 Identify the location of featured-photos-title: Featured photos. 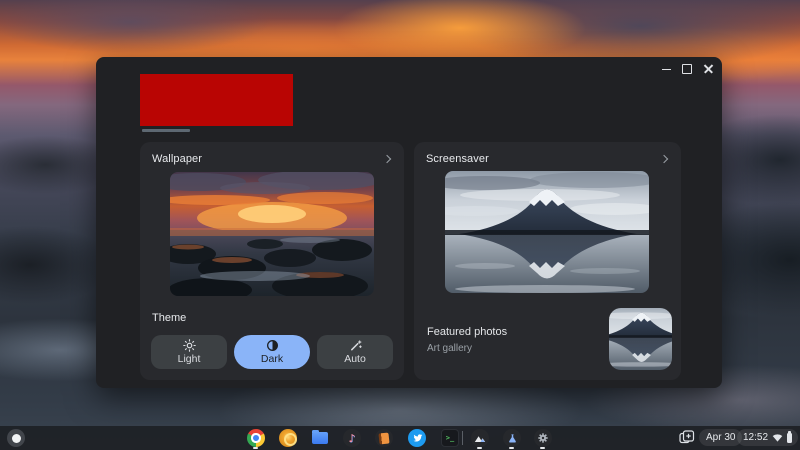
(467, 332).